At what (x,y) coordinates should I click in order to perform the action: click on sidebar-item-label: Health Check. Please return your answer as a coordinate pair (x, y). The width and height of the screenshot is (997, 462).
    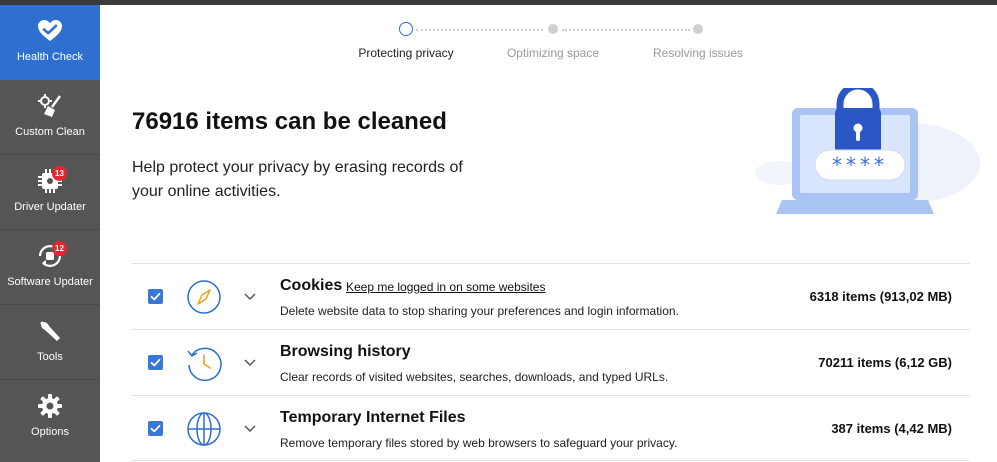
    Looking at the image, I should click on (50, 57).